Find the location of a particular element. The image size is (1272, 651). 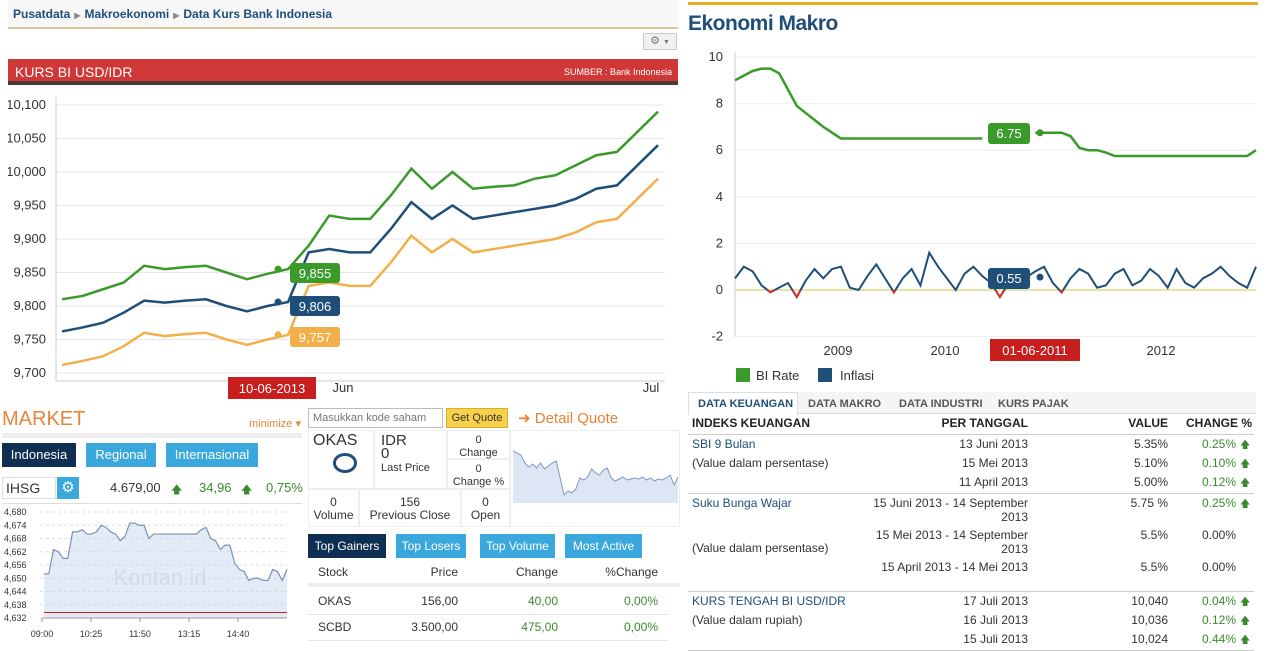

column-header: Change is located at coordinates (536, 572).